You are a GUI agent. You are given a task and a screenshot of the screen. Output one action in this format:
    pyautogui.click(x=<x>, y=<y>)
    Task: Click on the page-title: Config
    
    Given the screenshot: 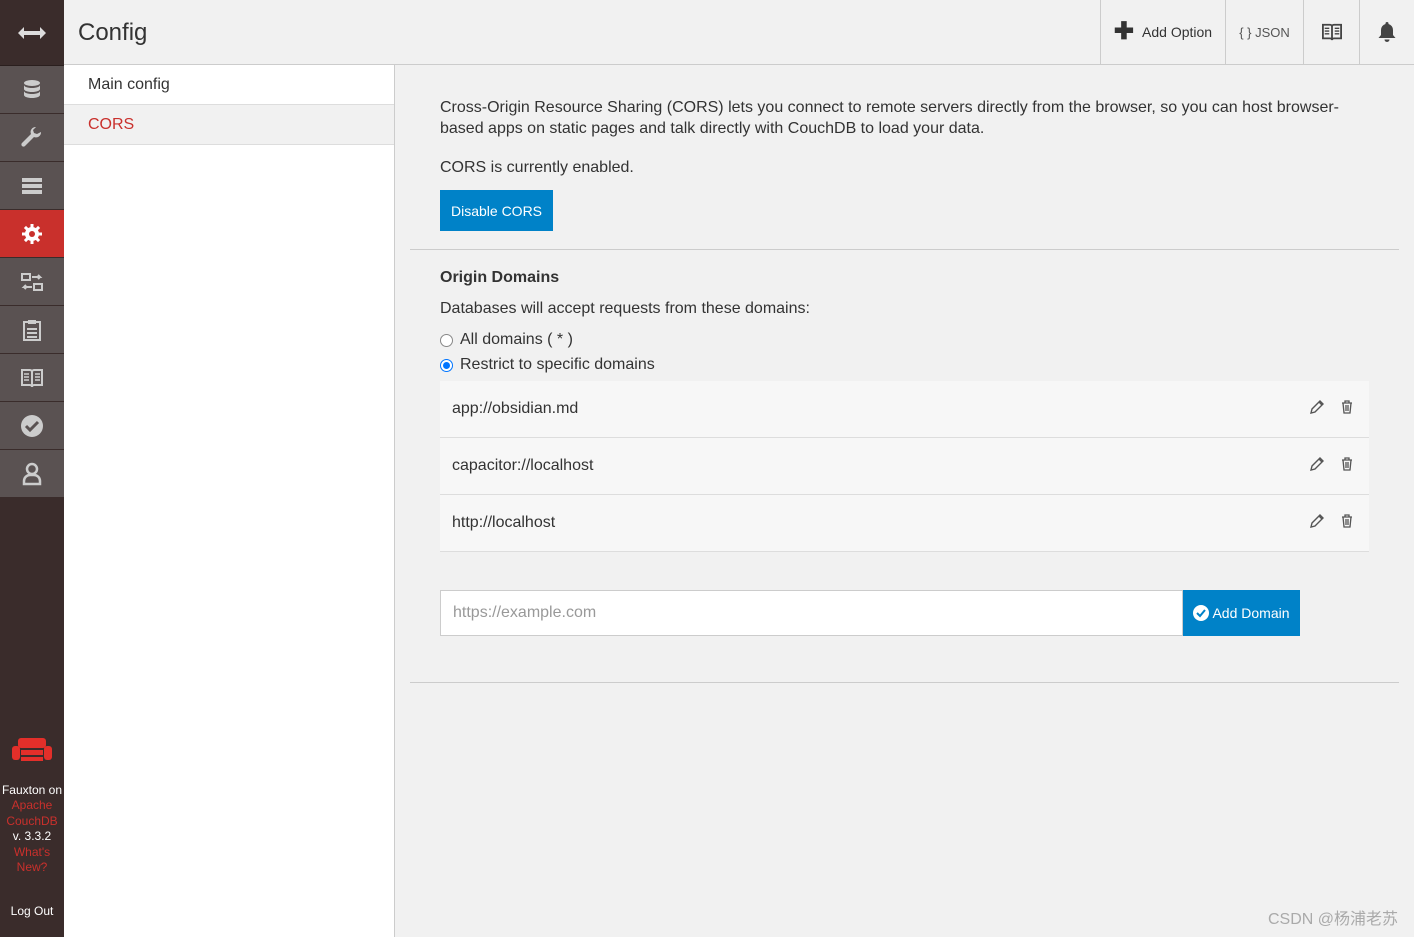 What is the action you would take?
    pyautogui.click(x=113, y=32)
    